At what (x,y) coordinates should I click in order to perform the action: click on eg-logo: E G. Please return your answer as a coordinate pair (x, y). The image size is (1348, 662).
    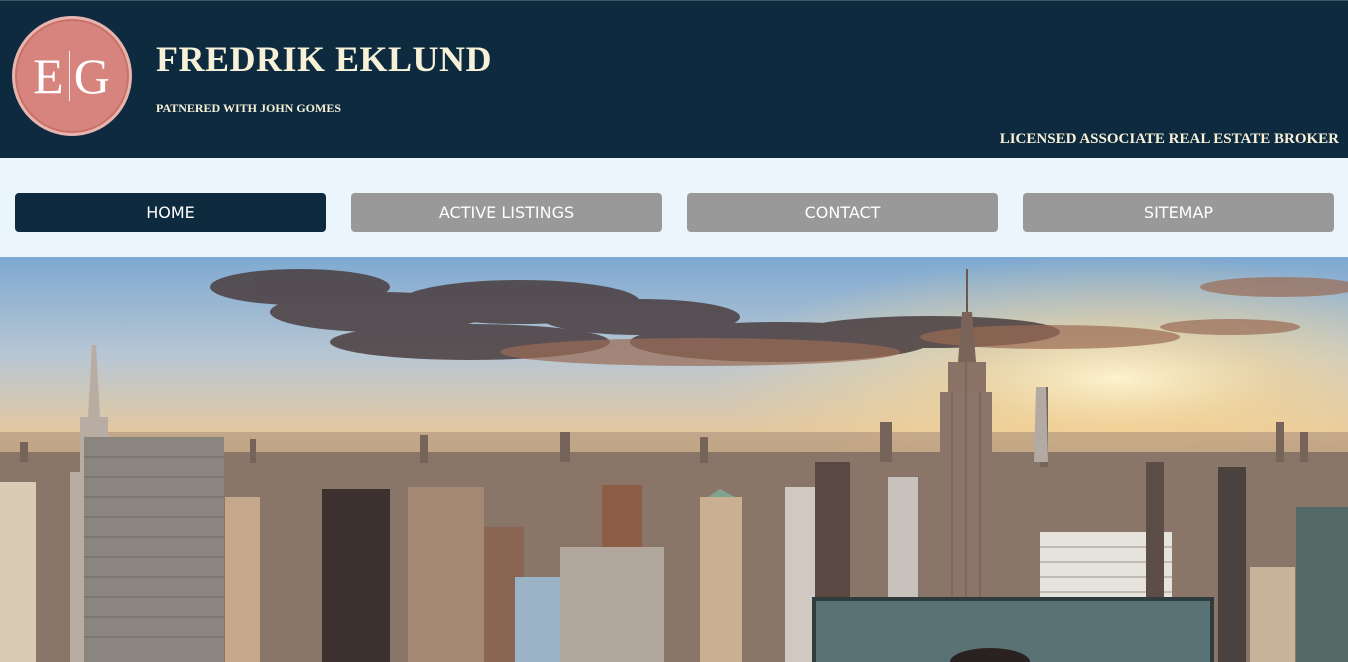
    Looking at the image, I should click on (72, 76).